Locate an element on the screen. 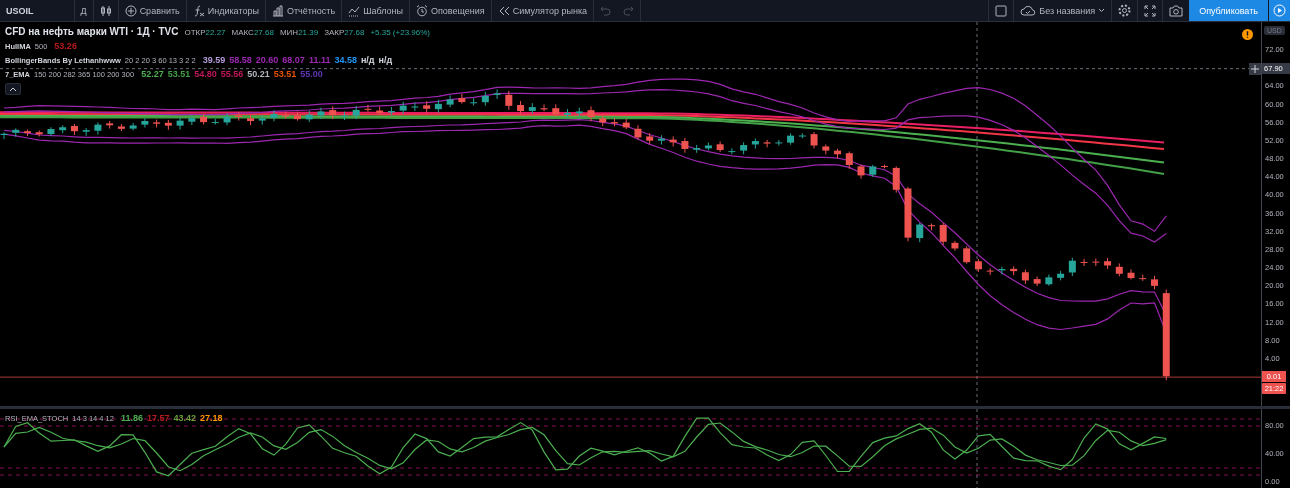 The height and width of the screenshot is (488, 1290). cloud-icon is located at coordinates (1028, 10).